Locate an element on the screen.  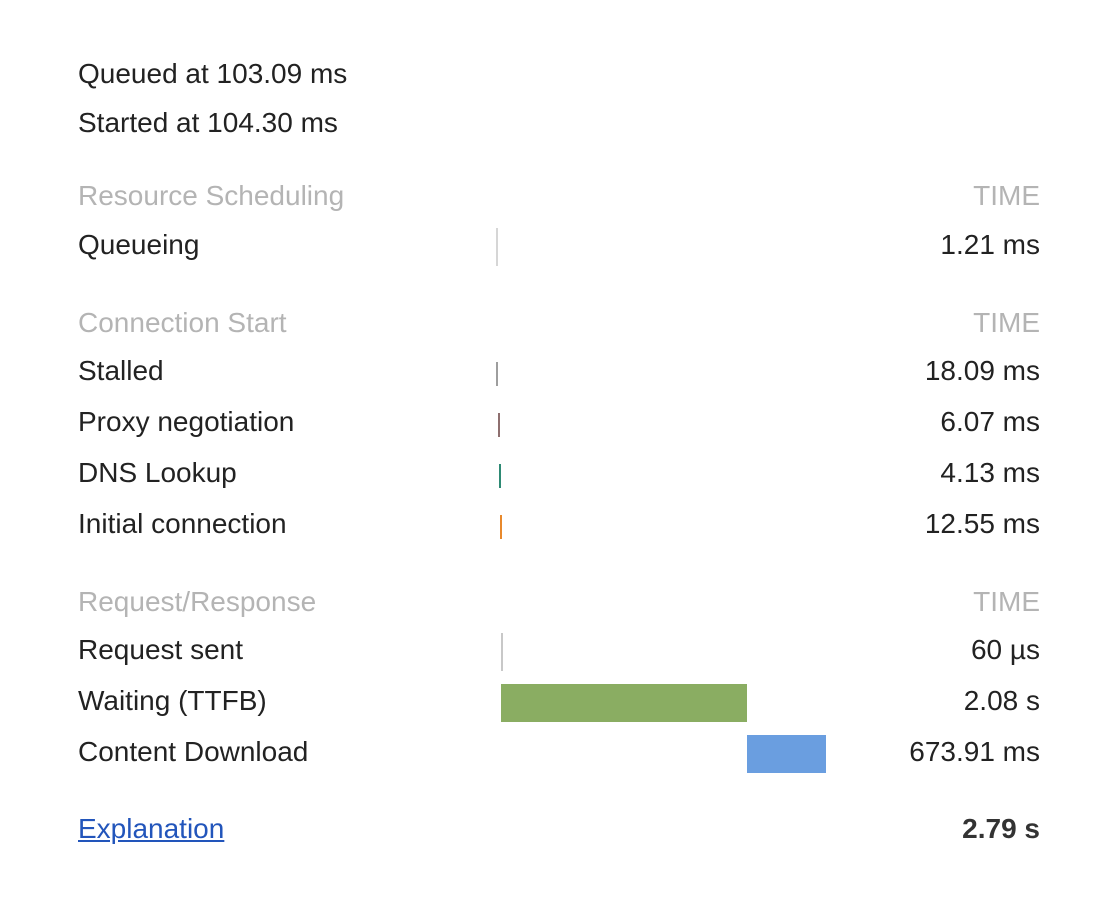
timing-row: Queueing 1.21 ms is located at coordinates (554, 245).